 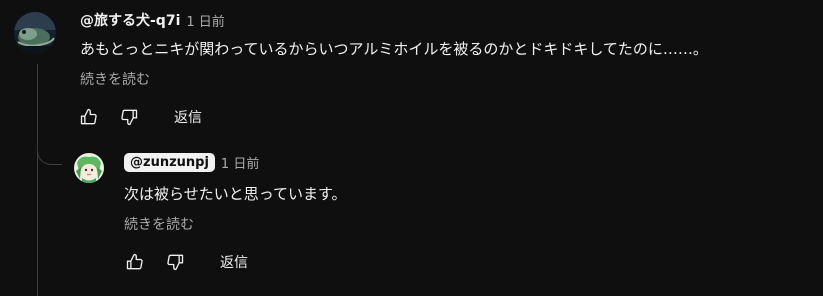 I want to click on reply-button: 返信, so click(x=188, y=117).